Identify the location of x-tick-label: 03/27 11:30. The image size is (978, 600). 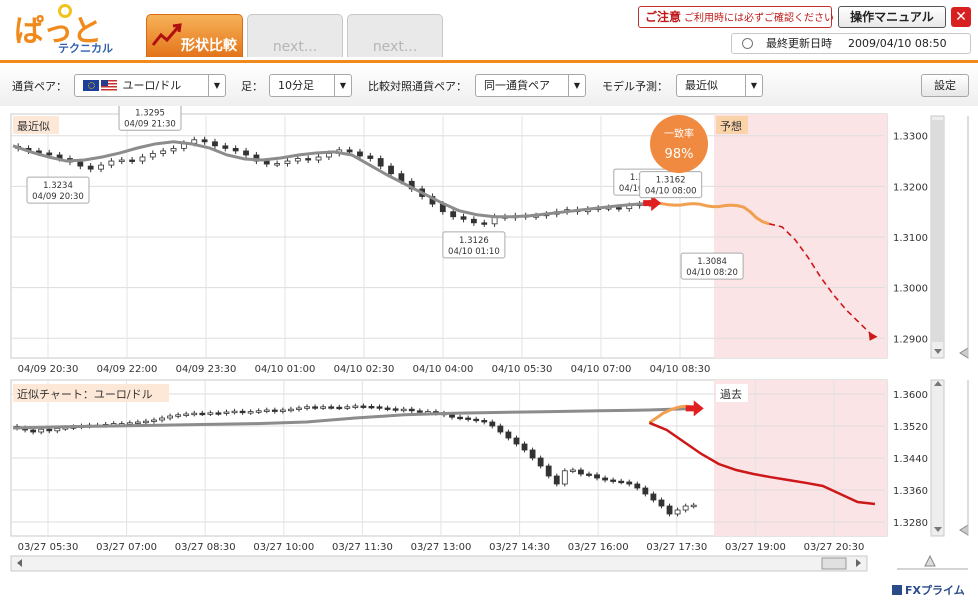
(362, 547).